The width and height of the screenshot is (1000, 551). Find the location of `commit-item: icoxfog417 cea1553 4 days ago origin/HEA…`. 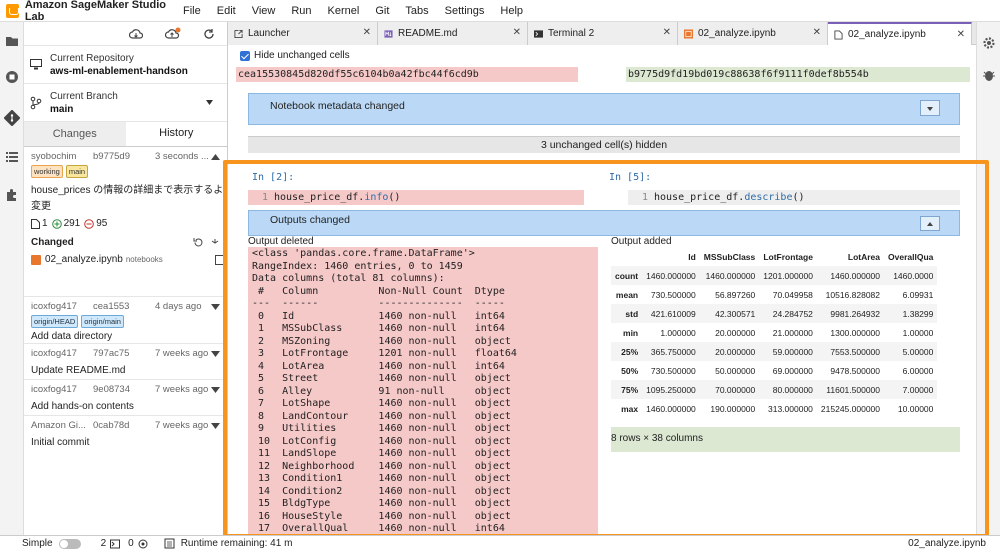

commit-item: icoxfog417 cea1553 4 days ago origin/HEA… is located at coordinates (125, 320).